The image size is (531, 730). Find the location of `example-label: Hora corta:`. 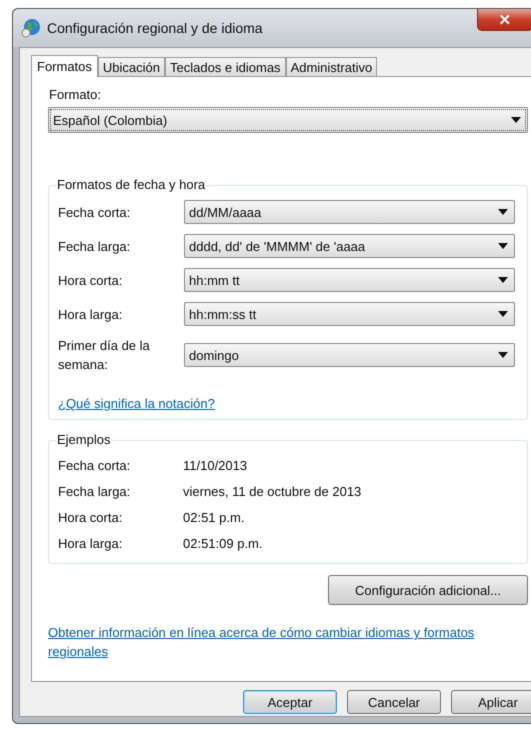

example-label: Hora corta: is located at coordinates (91, 517).